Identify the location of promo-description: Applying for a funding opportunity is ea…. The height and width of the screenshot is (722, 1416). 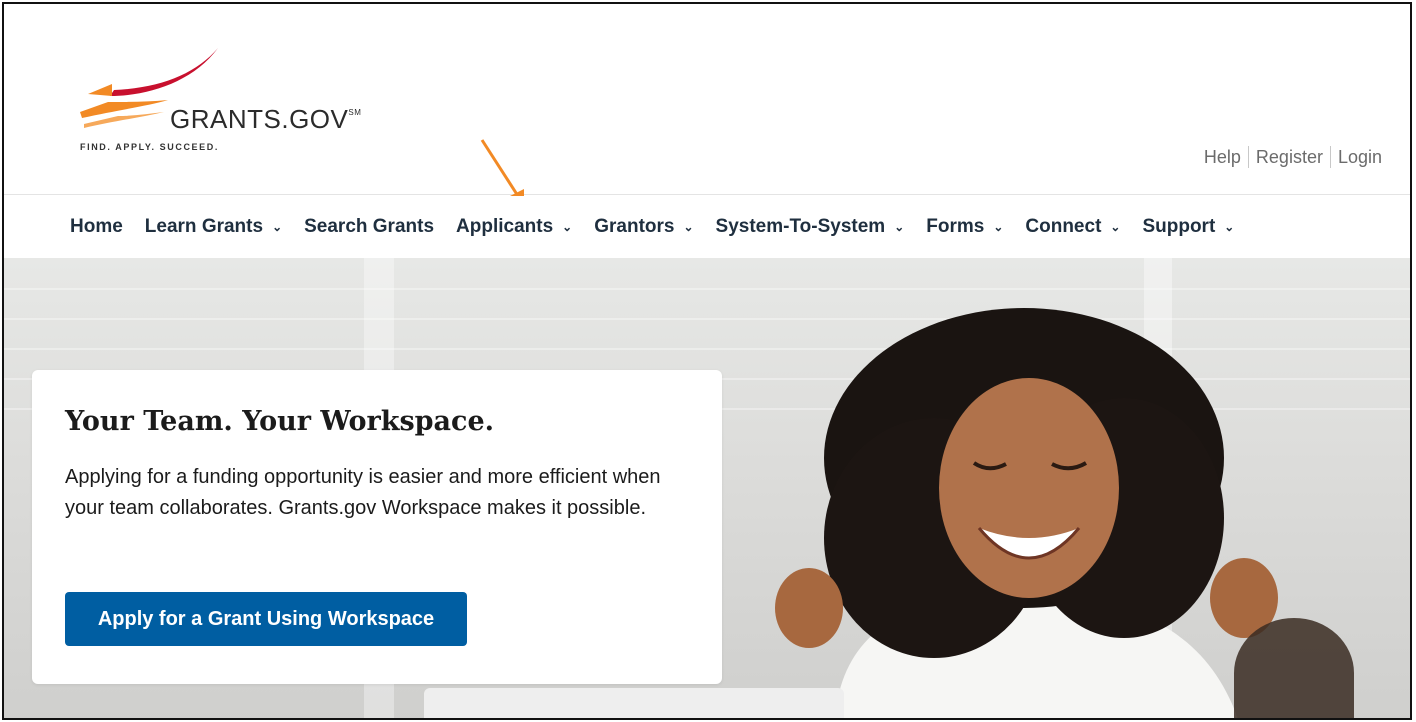
(363, 492).